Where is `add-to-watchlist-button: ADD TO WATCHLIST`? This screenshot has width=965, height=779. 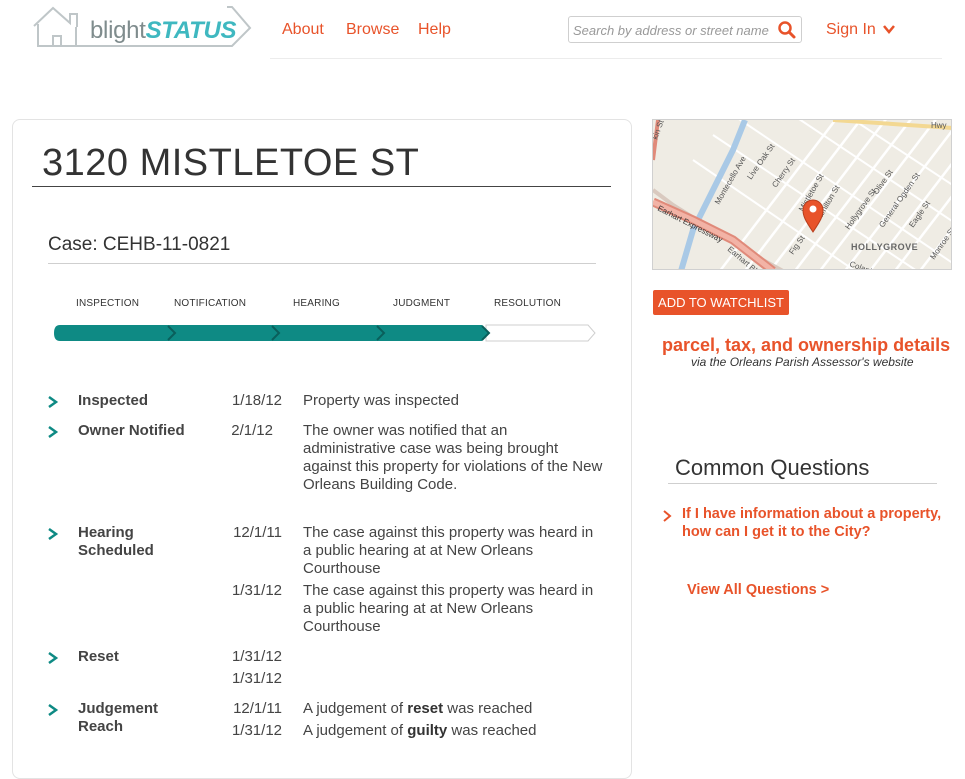
add-to-watchlist-button: ADD TO WATCHLIST is located at coordinates (721, 302).